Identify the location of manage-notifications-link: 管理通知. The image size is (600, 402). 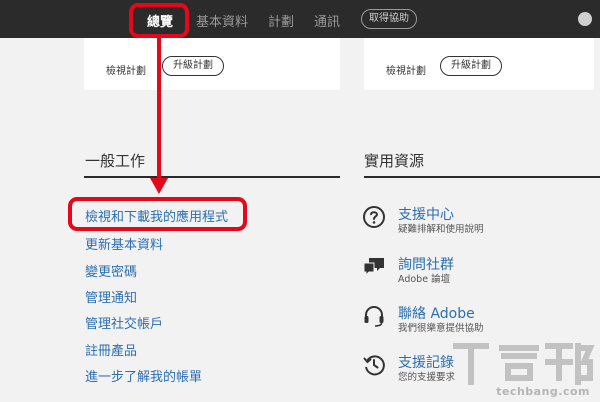
(111, 296).